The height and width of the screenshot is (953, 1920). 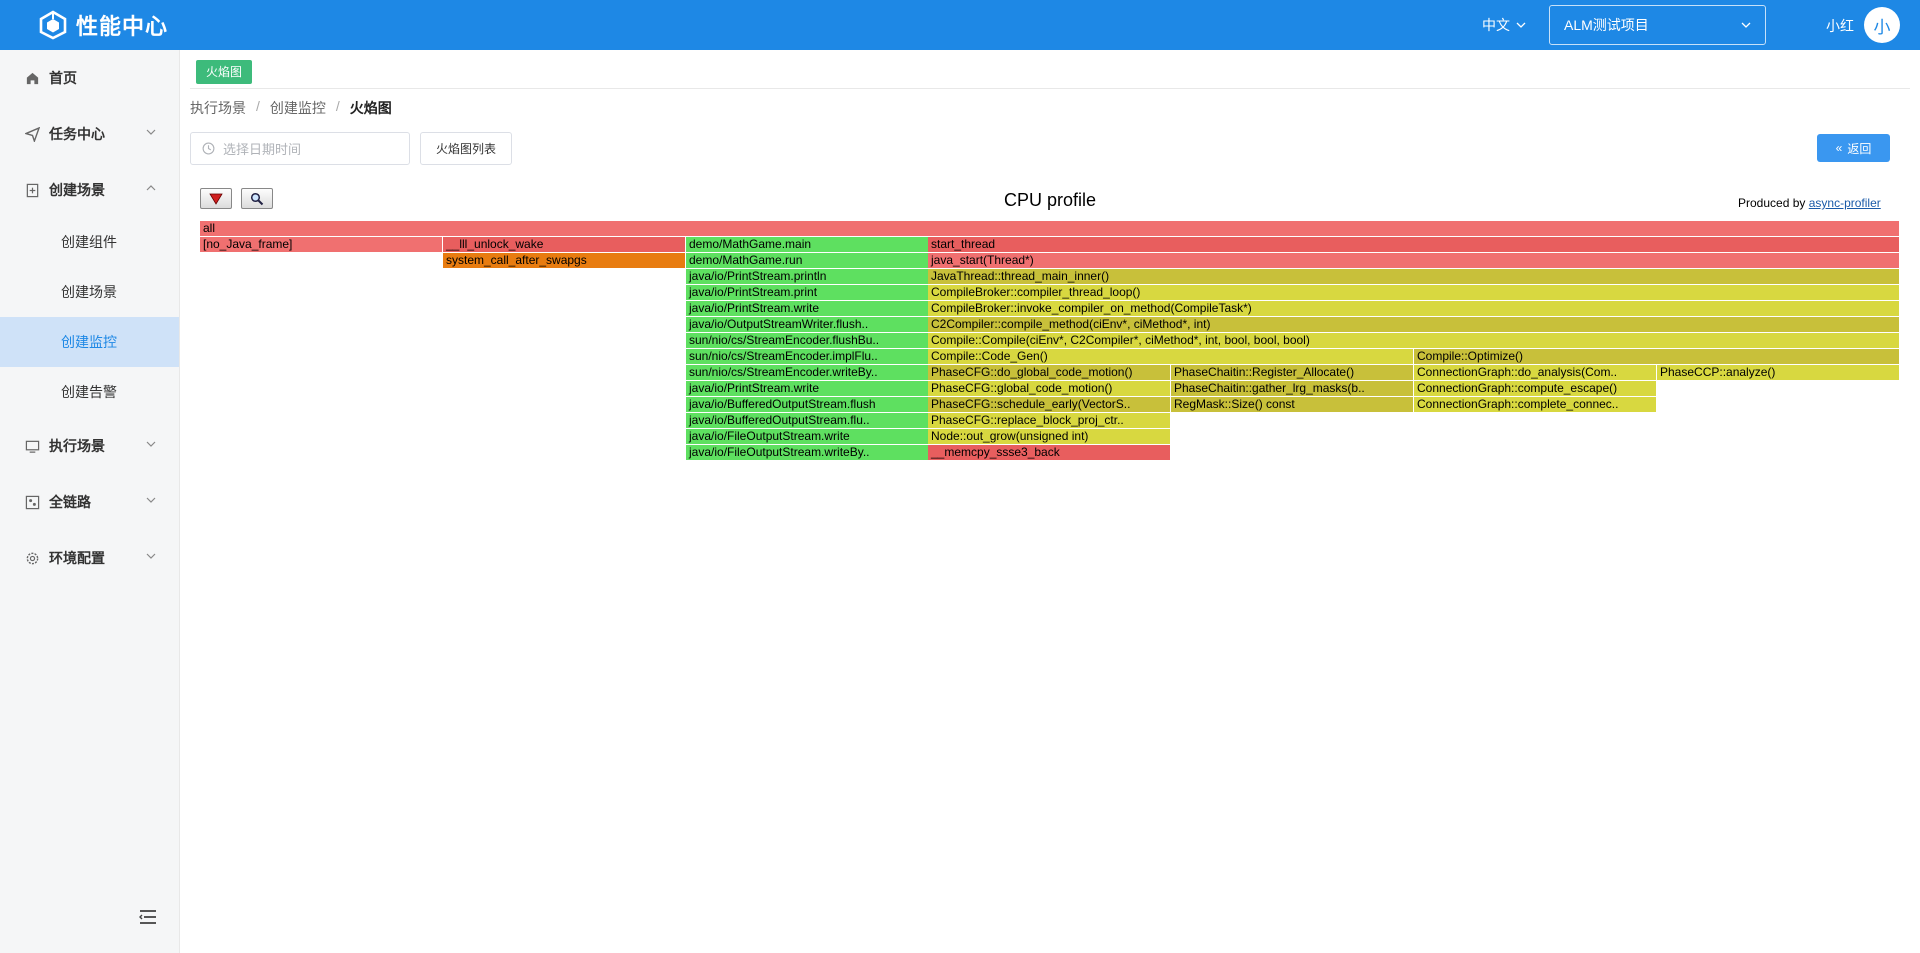 I want to click on flamegraph-frame: [no_Java_frame], so click(x=321, y=244).